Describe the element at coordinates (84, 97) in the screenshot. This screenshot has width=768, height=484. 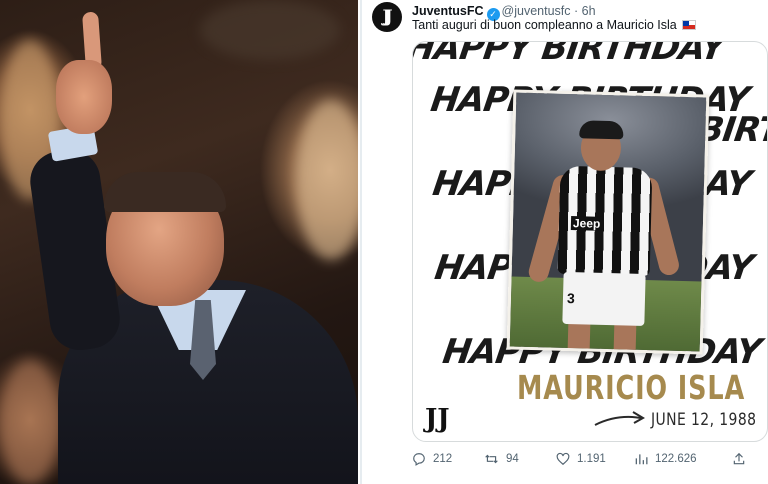
I see `man-hand` at that location.